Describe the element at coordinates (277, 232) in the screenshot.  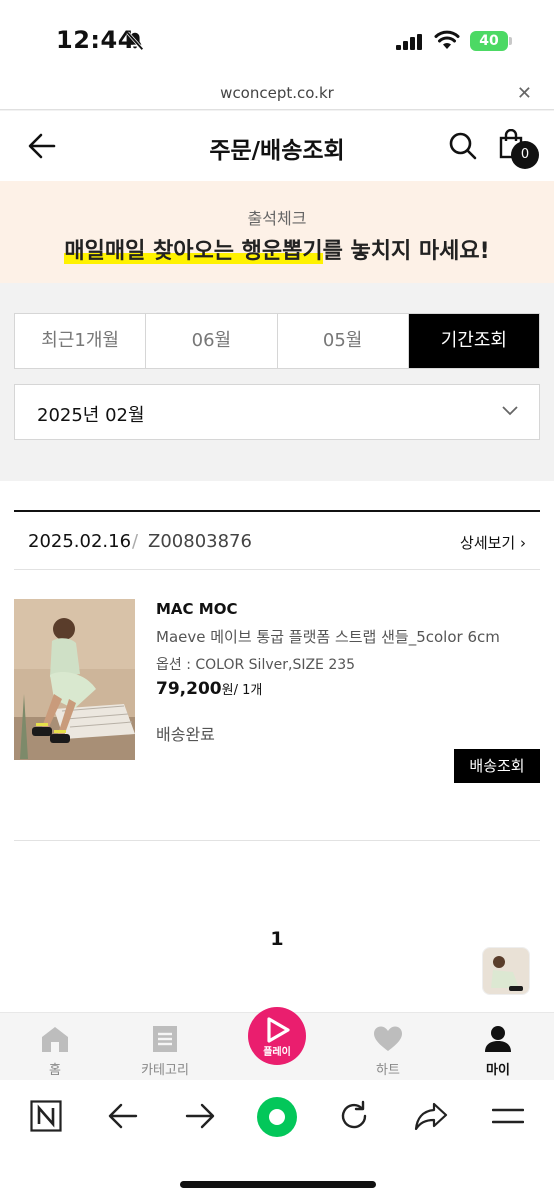
I see `attendance-banner: 출석체크 매일매일 찾아오는 행운뽑기를 놓치지 마세요!` at that location.